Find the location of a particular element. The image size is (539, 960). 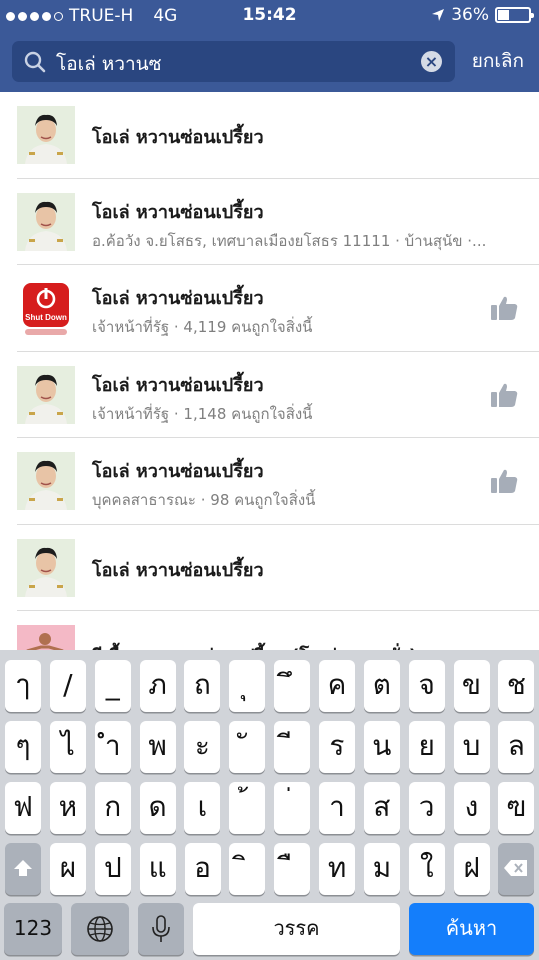

key-row4: อ is located at coordinates (202, 869).